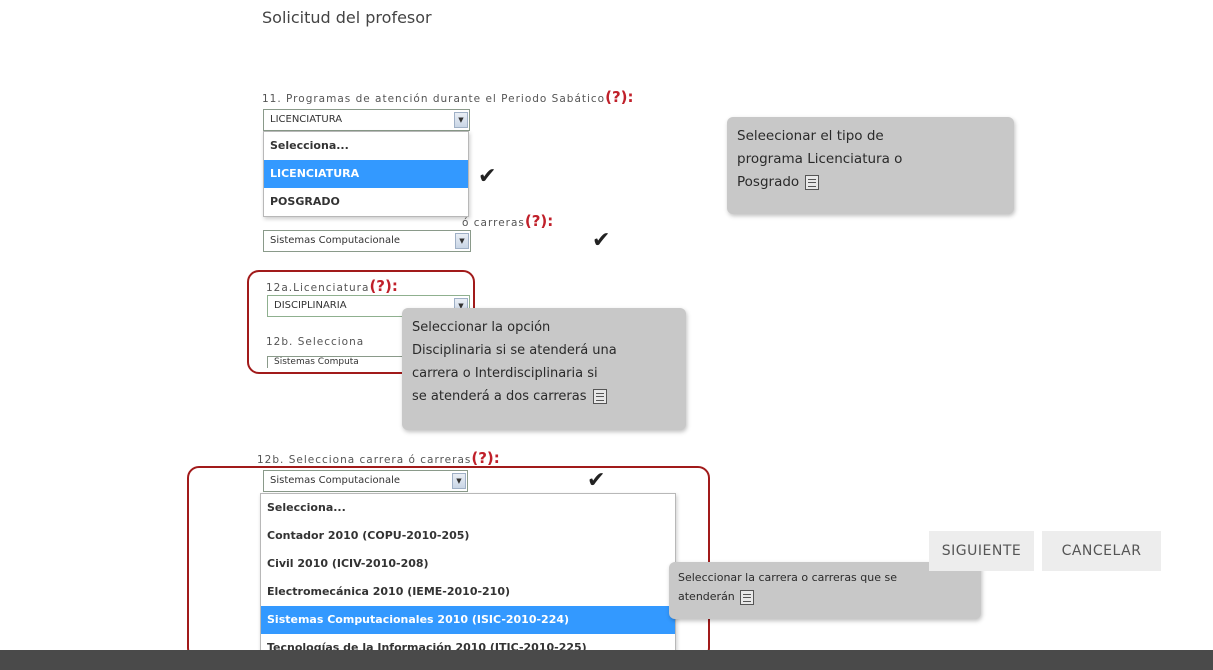 The image size is (1213, 670). I want to click on q11-option: POSGRADO, so click(366, 202).